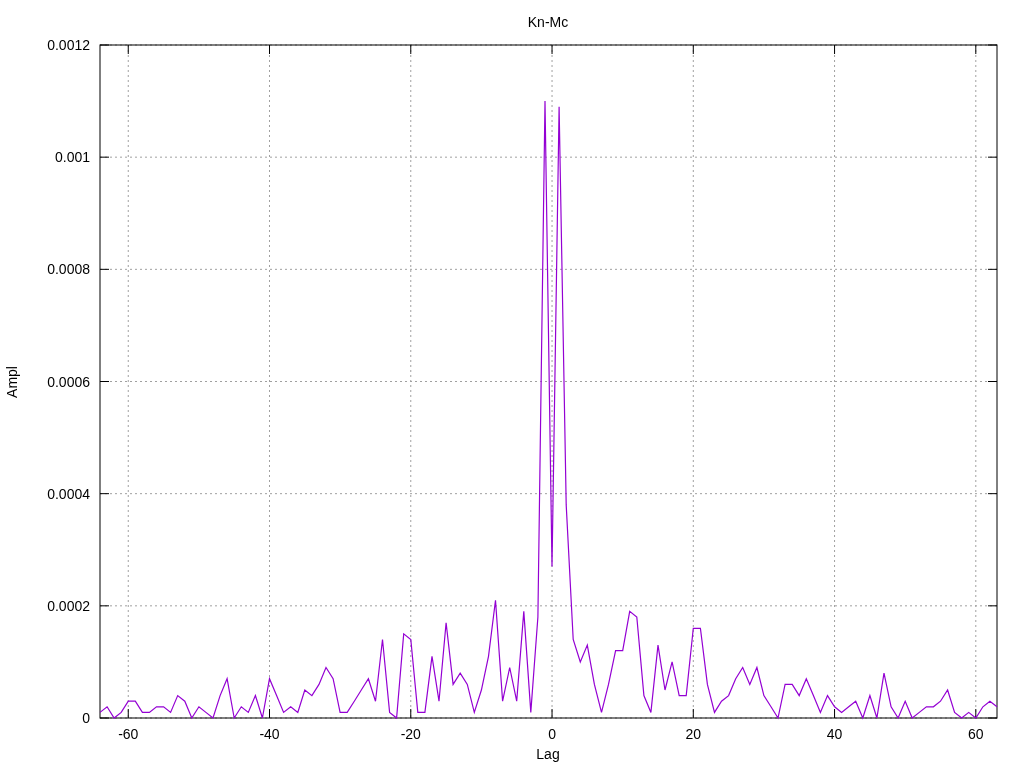  What do you see at coordinates (548, 22) in the screenshot?
I see `chart-title: Kn-Mc` at bounding box center [548, 22].